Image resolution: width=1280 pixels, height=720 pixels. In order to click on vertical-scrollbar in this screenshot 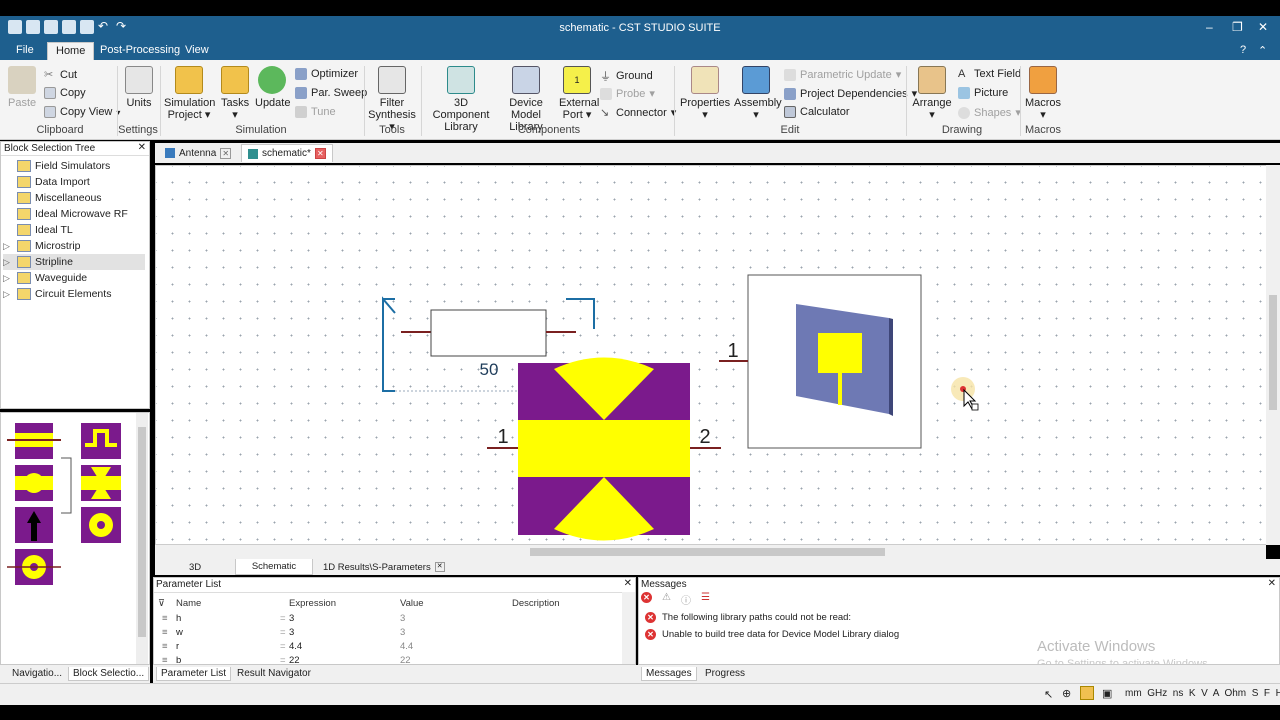, I will do `click(1273, 355)`.